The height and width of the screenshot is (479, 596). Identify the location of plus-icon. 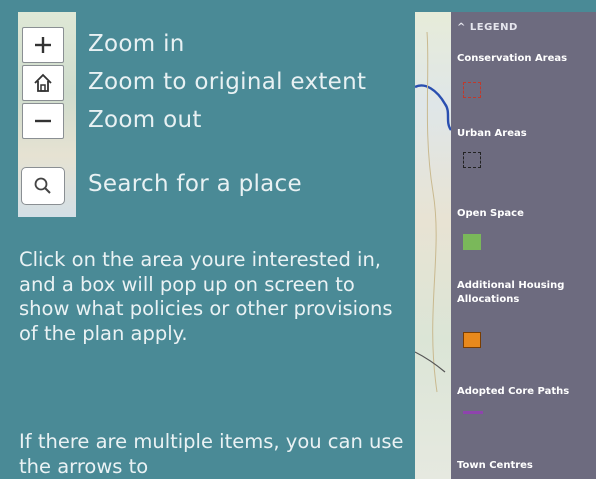
(43, 45).